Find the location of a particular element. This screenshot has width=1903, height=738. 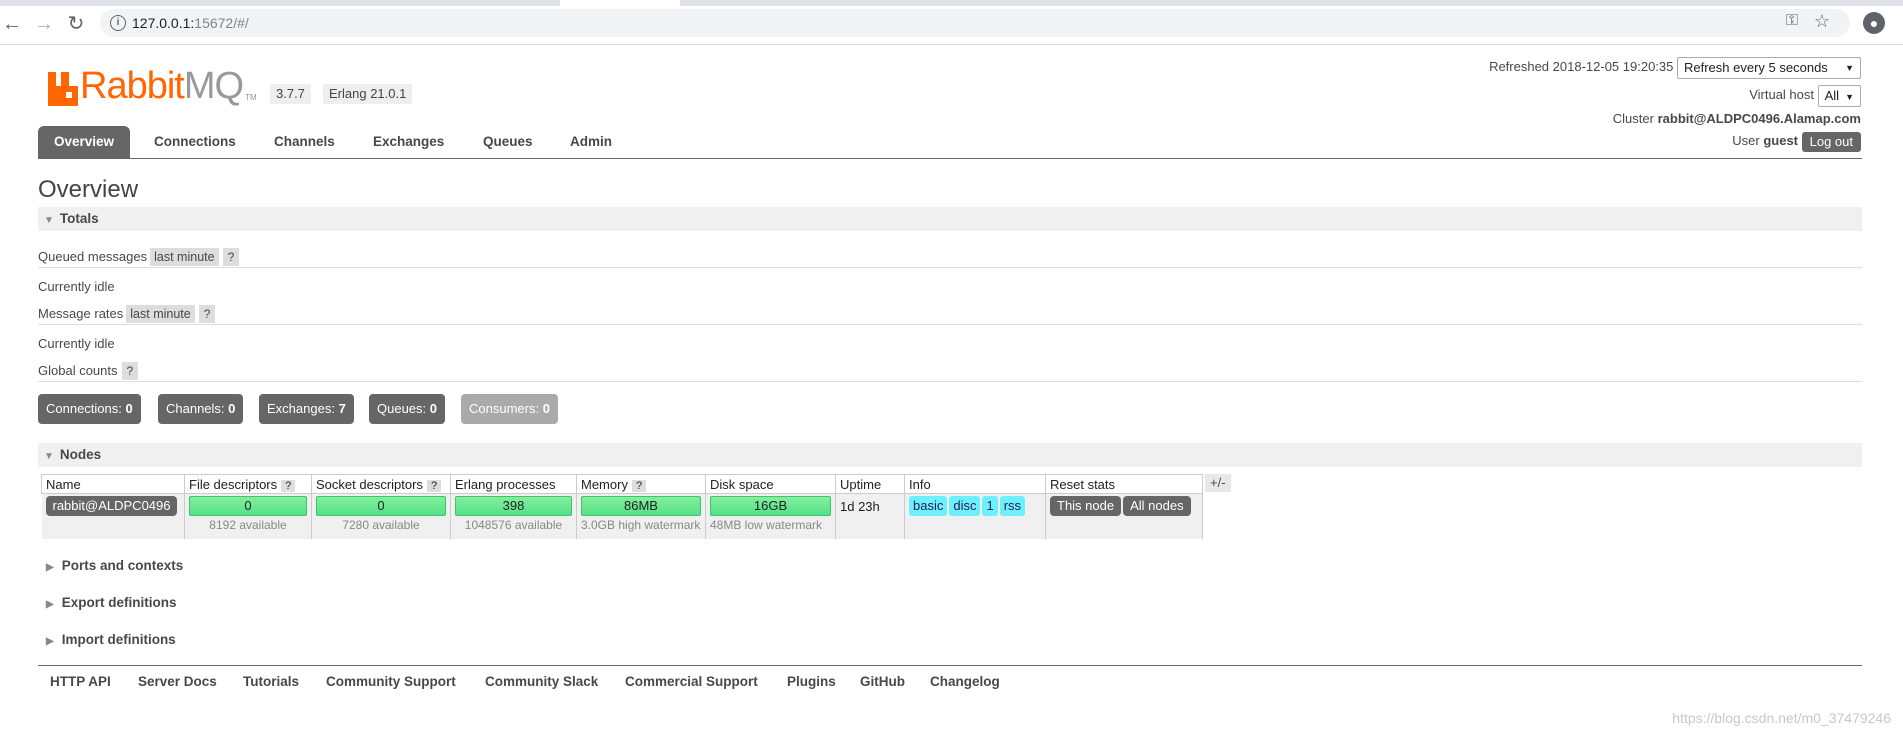

export-definitions-section: ▶ Export definitions is located at coordinates (111, 603).